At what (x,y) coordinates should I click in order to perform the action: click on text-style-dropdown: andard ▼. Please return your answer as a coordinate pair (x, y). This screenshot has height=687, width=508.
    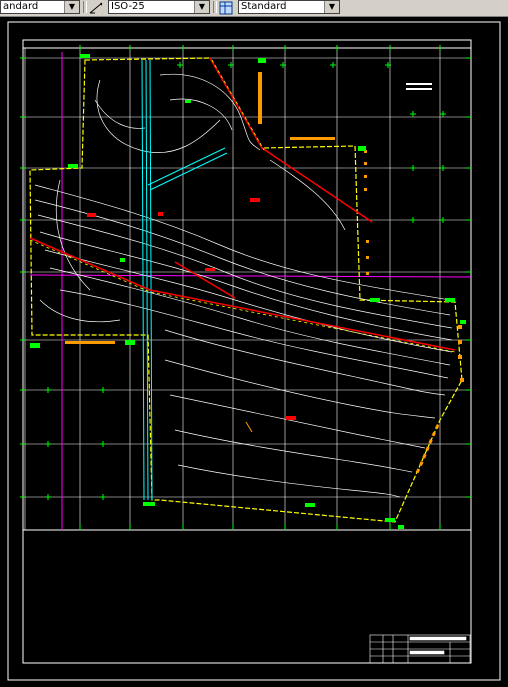
    Looking at the image, I should click on (40, 7).